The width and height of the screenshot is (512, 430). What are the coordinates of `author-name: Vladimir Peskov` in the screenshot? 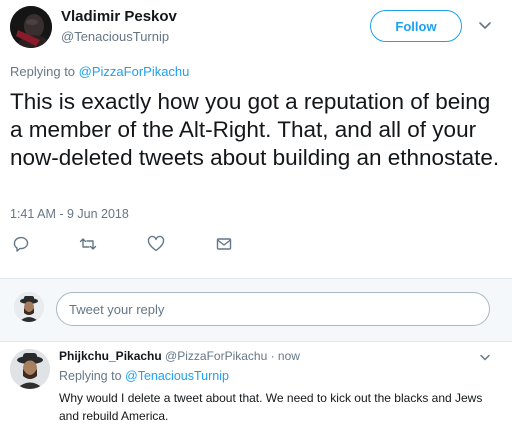 It's located at (119, 16).